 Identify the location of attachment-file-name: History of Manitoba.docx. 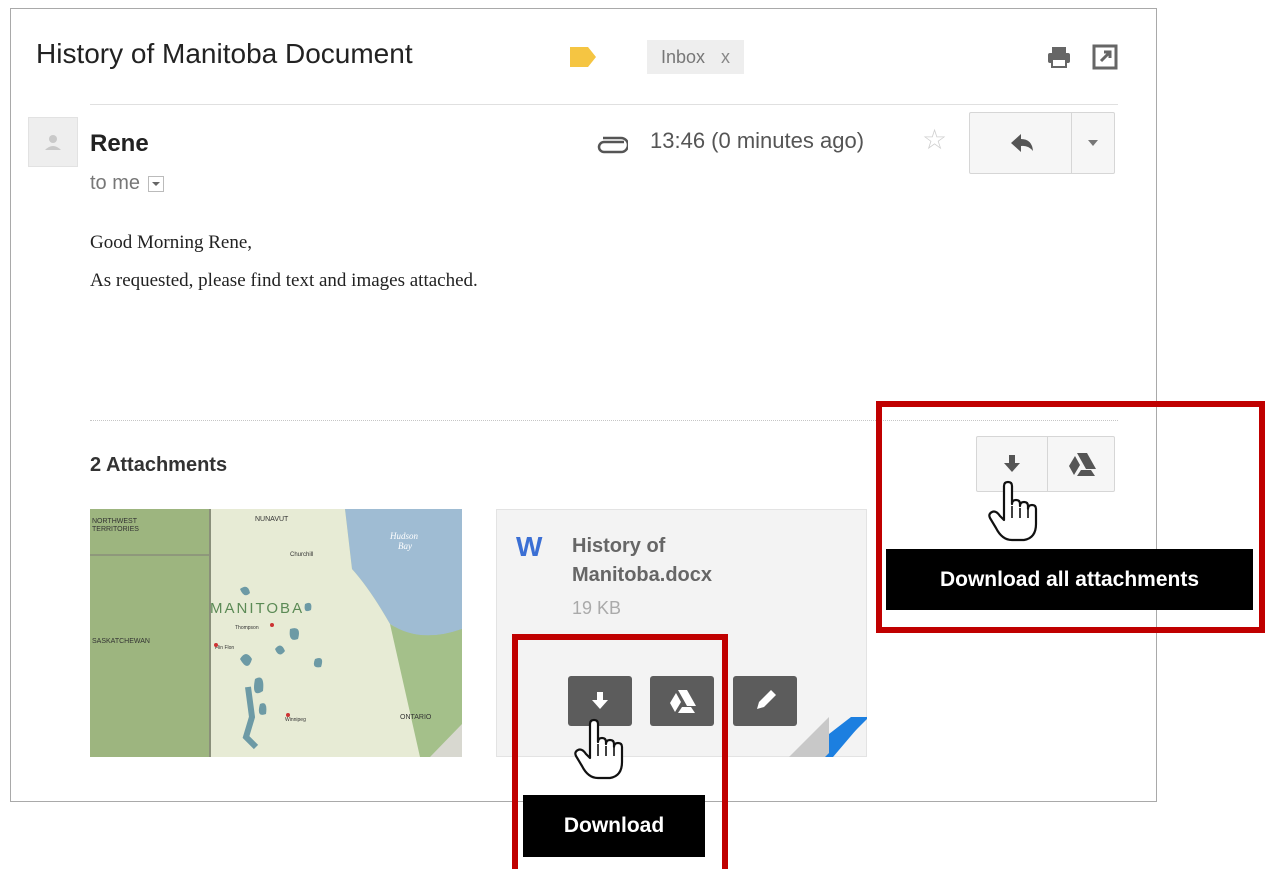
(642, 561).